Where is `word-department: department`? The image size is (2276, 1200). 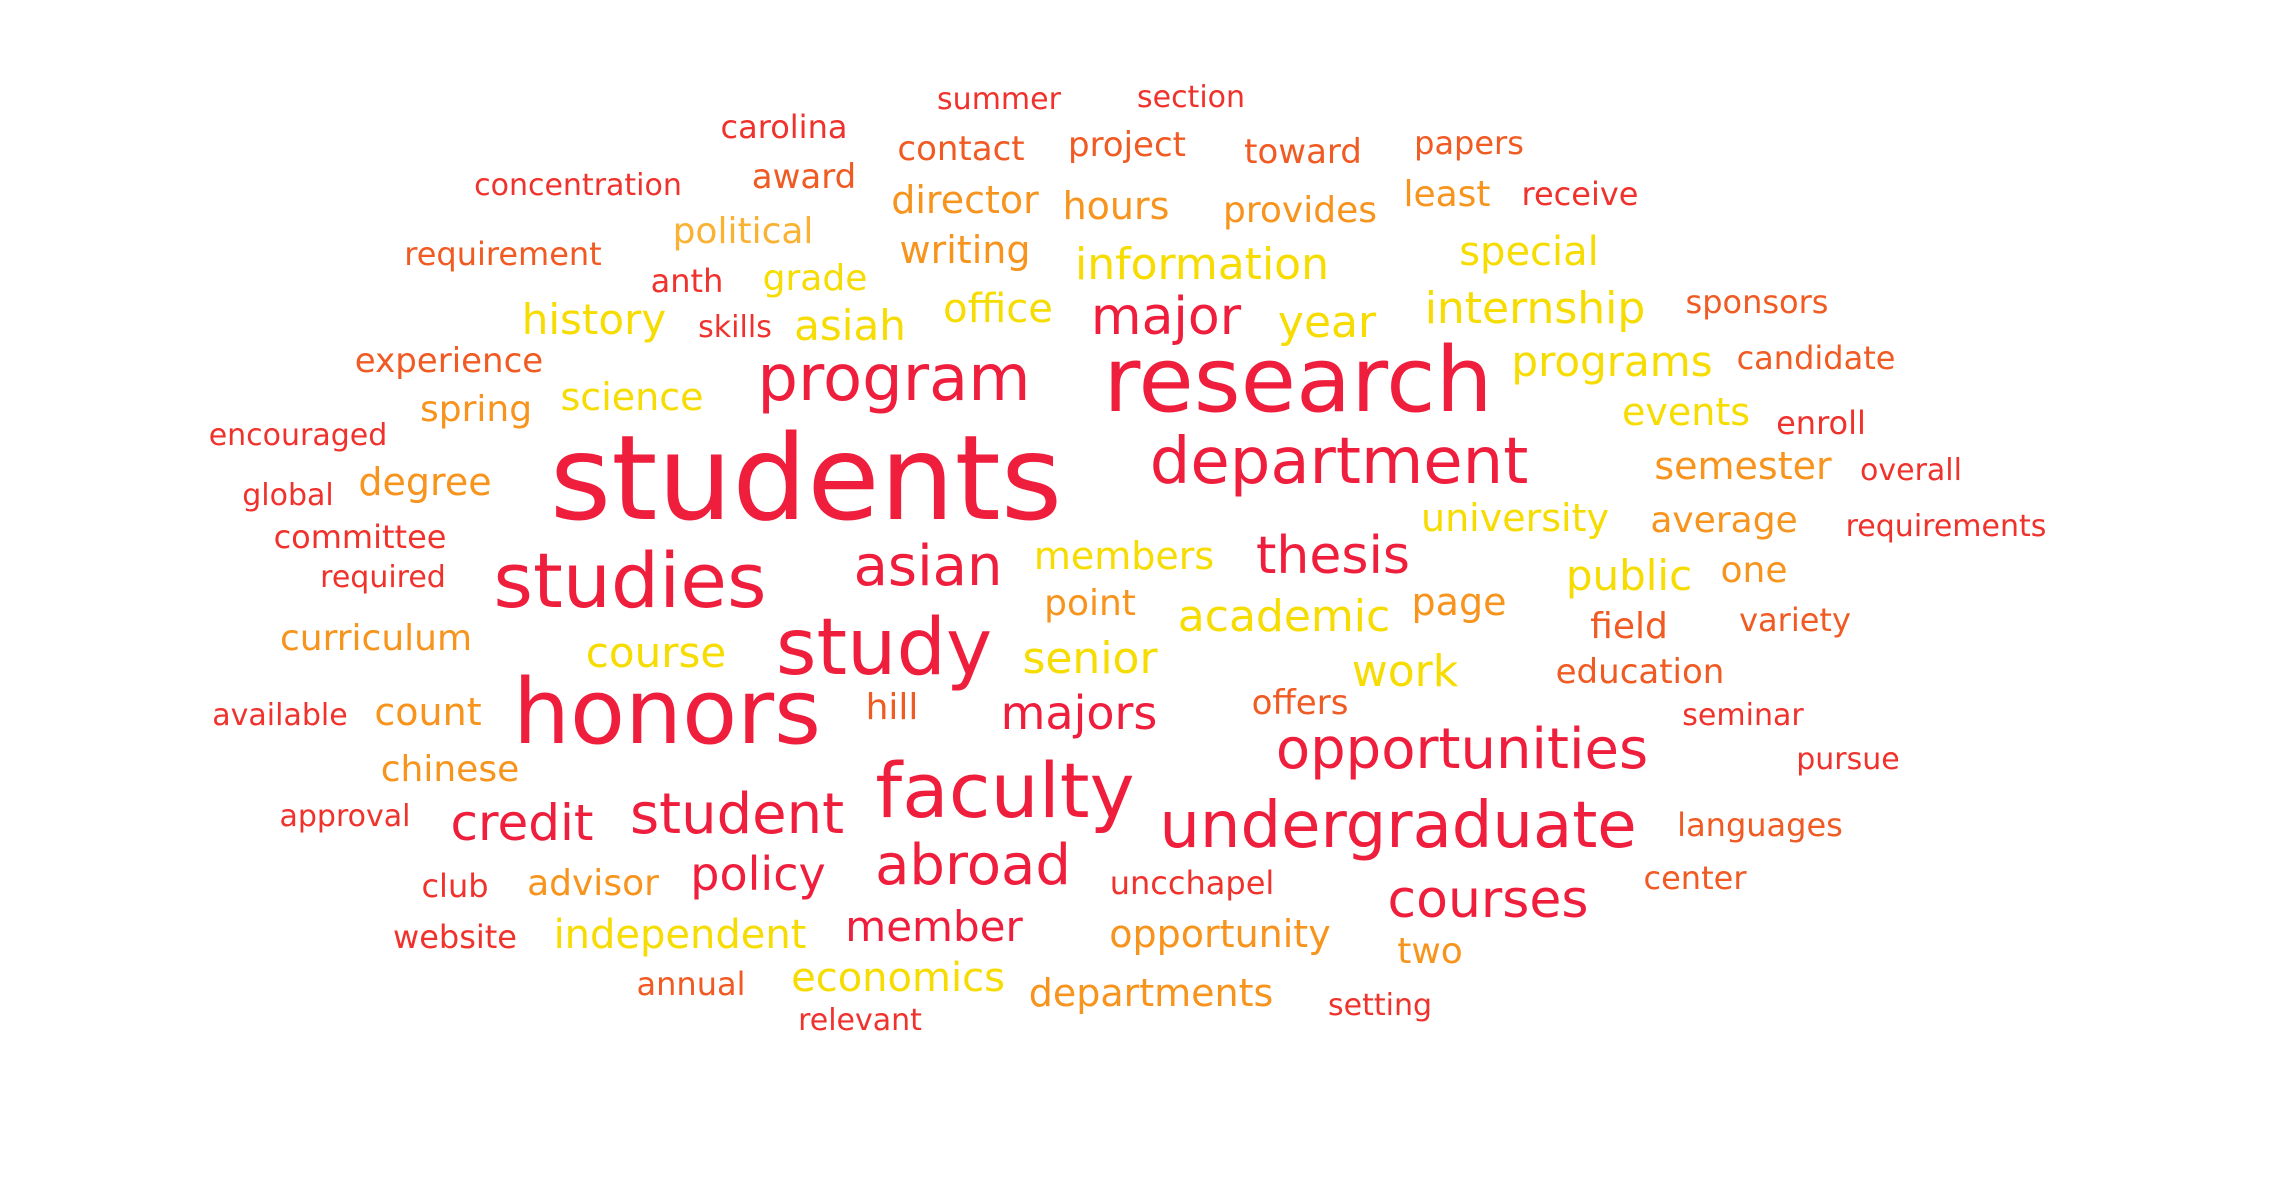 word-department: department is located at coordinates (1339, 462).